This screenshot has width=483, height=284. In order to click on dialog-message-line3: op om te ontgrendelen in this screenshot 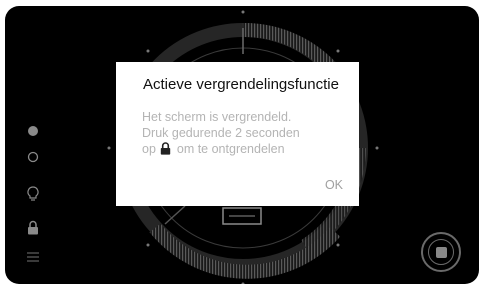, I will do `click(244, 149)`.